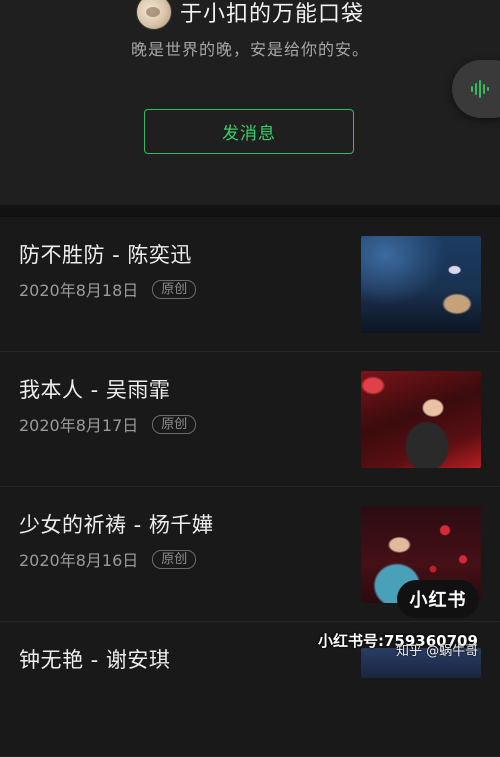  I want to click on article-meta: 2020年8月18日 原创, so click(108, 289).